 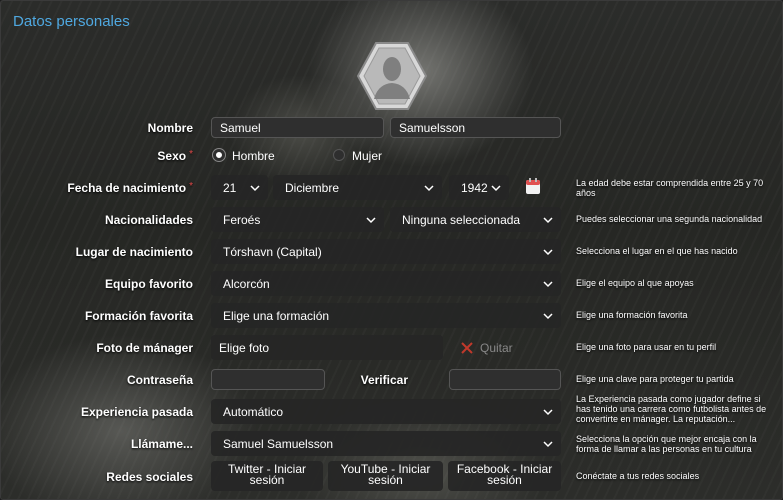 I want to click on help-formacion: Elige una formación favorita, so click(x=632, y=315).